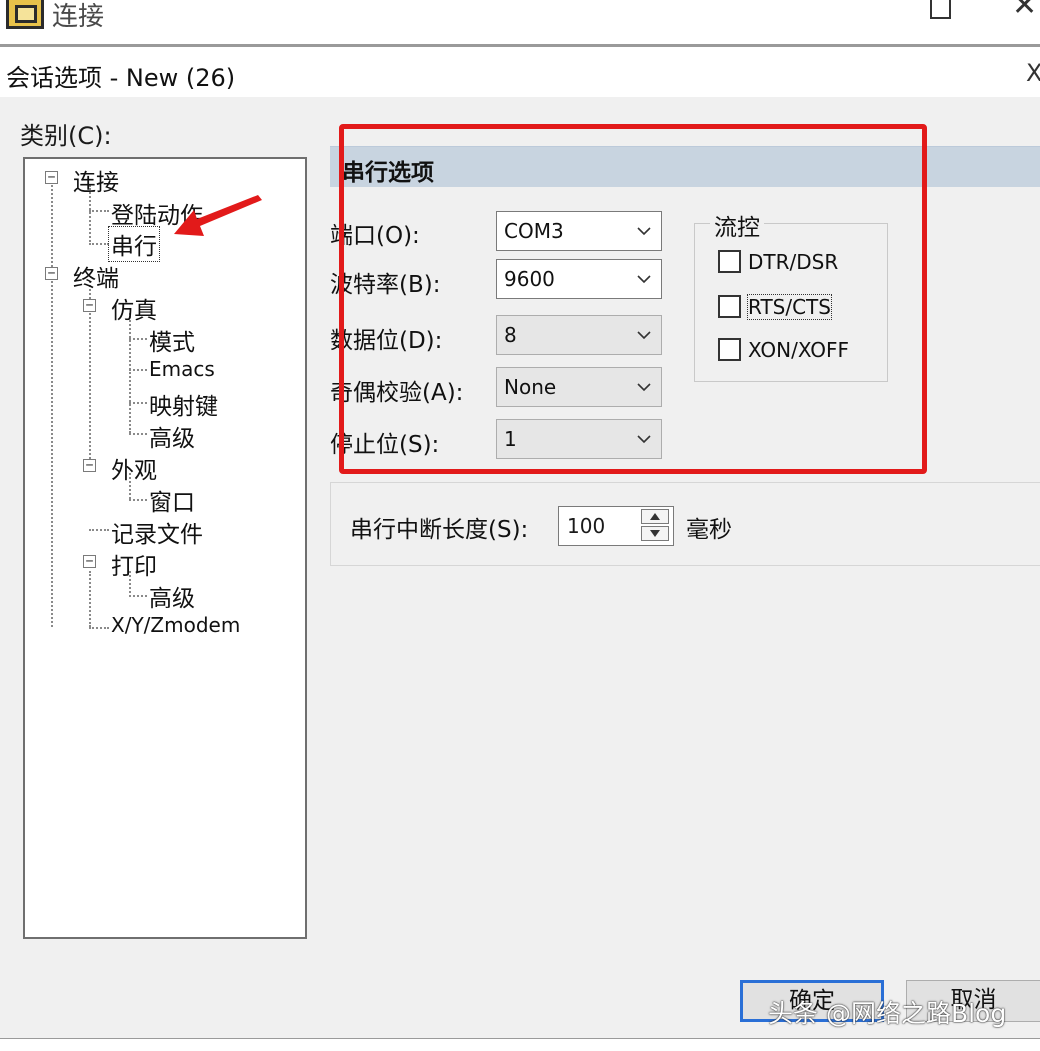 This screenshot has height=1051, width=1040. I want to click on tree-item-terminal: 终端, so click(96, 276).